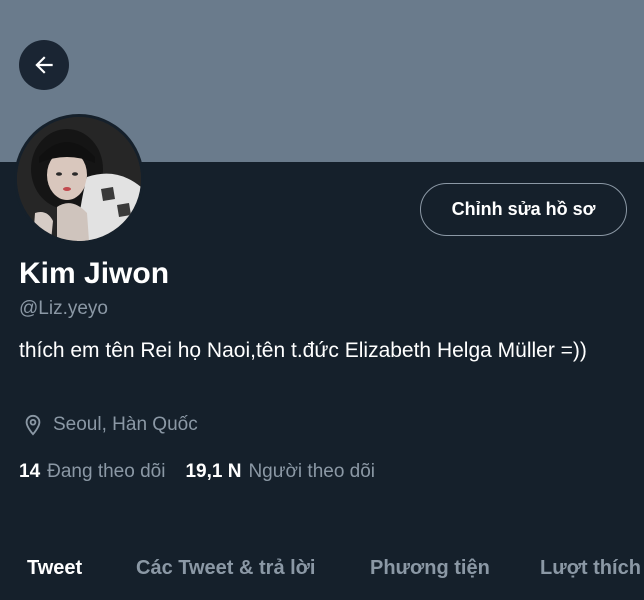  Describe the element at coordinates (54, 568) in the screenshot. I see `tab-tweets: Tweet` at that location.